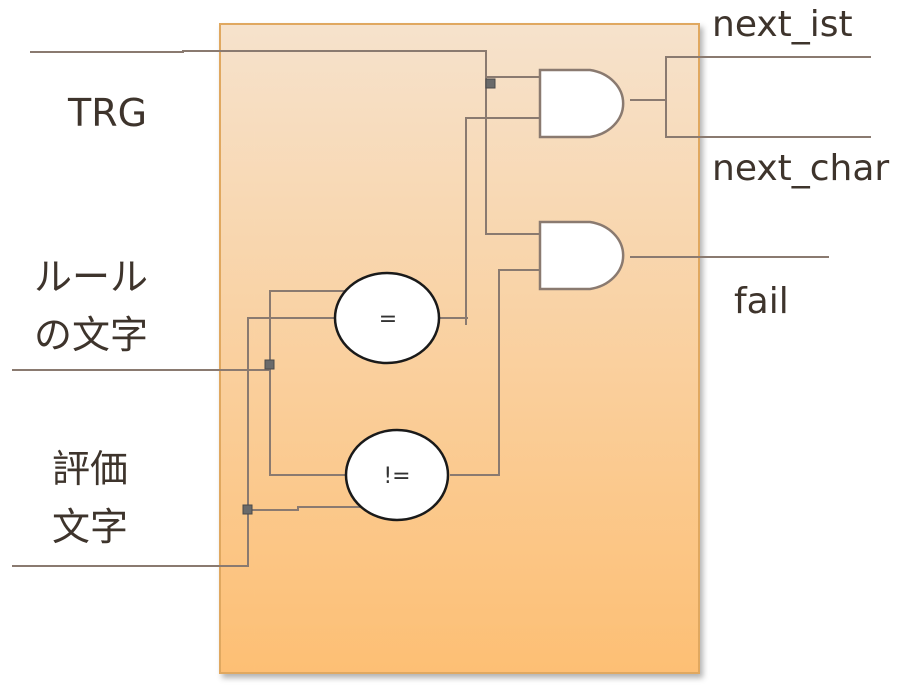  Describe the element at coordinates (388, 319) in the screenshot. I see `equal-operator-label: =` at that location.